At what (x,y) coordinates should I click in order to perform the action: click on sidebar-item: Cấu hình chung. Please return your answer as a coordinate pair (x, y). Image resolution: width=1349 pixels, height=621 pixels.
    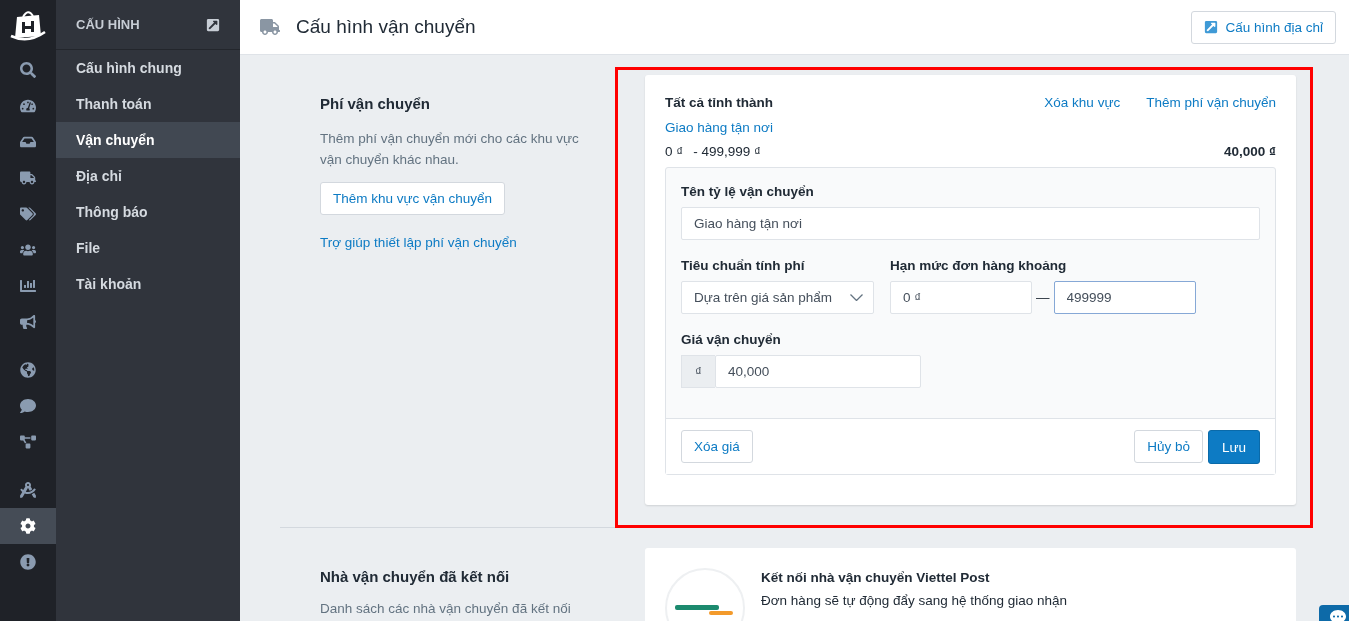
    Looking at the image, I should click on (148, 68).